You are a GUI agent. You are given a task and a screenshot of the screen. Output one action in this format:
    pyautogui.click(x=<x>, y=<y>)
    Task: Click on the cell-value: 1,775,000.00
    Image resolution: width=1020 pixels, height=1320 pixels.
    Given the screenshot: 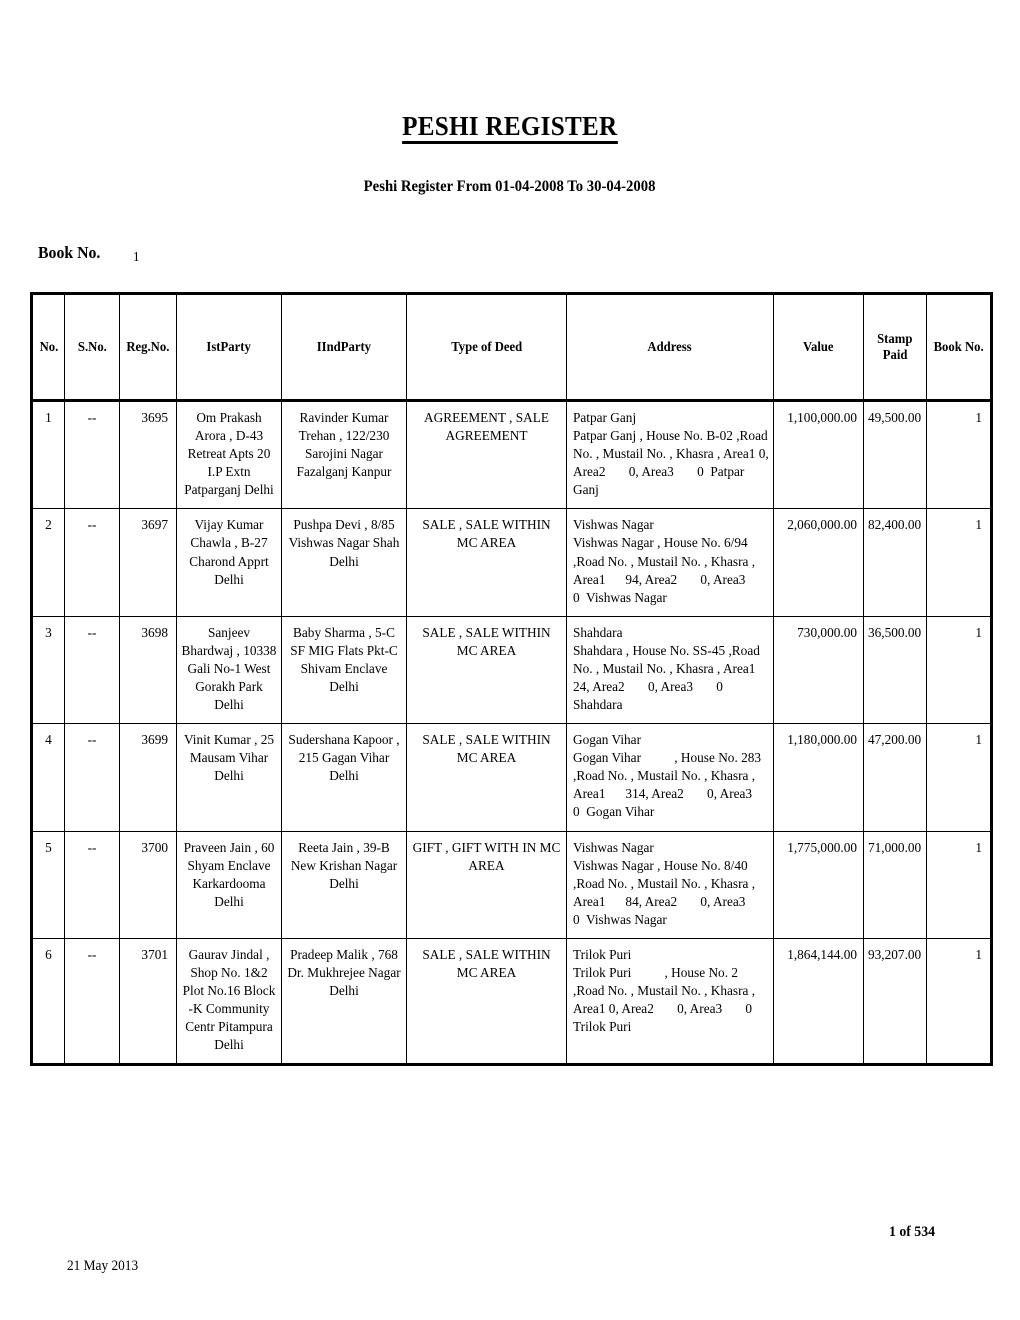 What is the action you would take?
    pyautogui.click(x=818, y=884)
    